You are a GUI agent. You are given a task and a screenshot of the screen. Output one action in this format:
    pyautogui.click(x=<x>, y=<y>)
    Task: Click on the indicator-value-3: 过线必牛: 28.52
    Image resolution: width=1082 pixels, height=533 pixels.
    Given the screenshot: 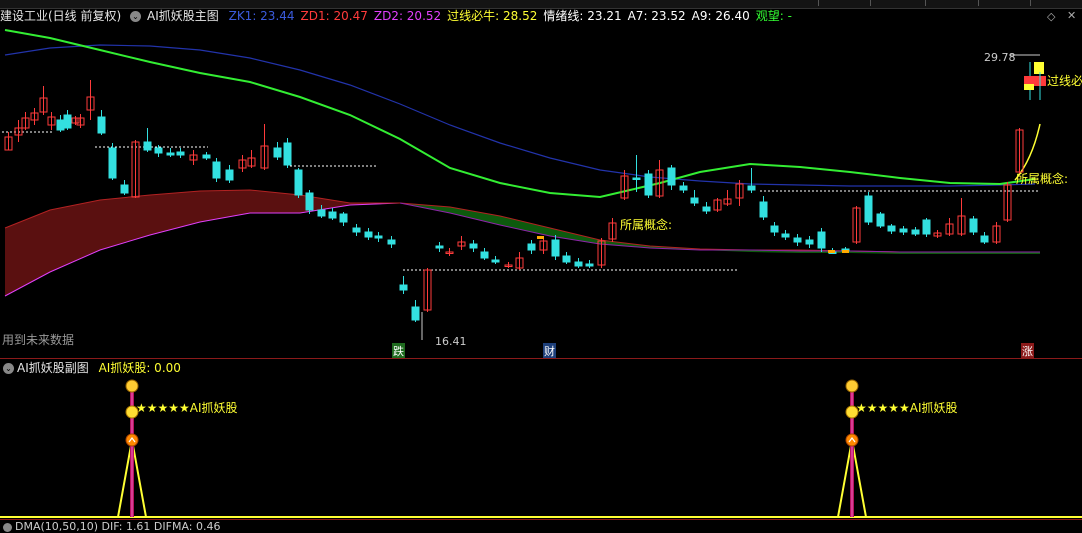 What is the action you would take?
    pyautogui.click(x=492, y=16)
    